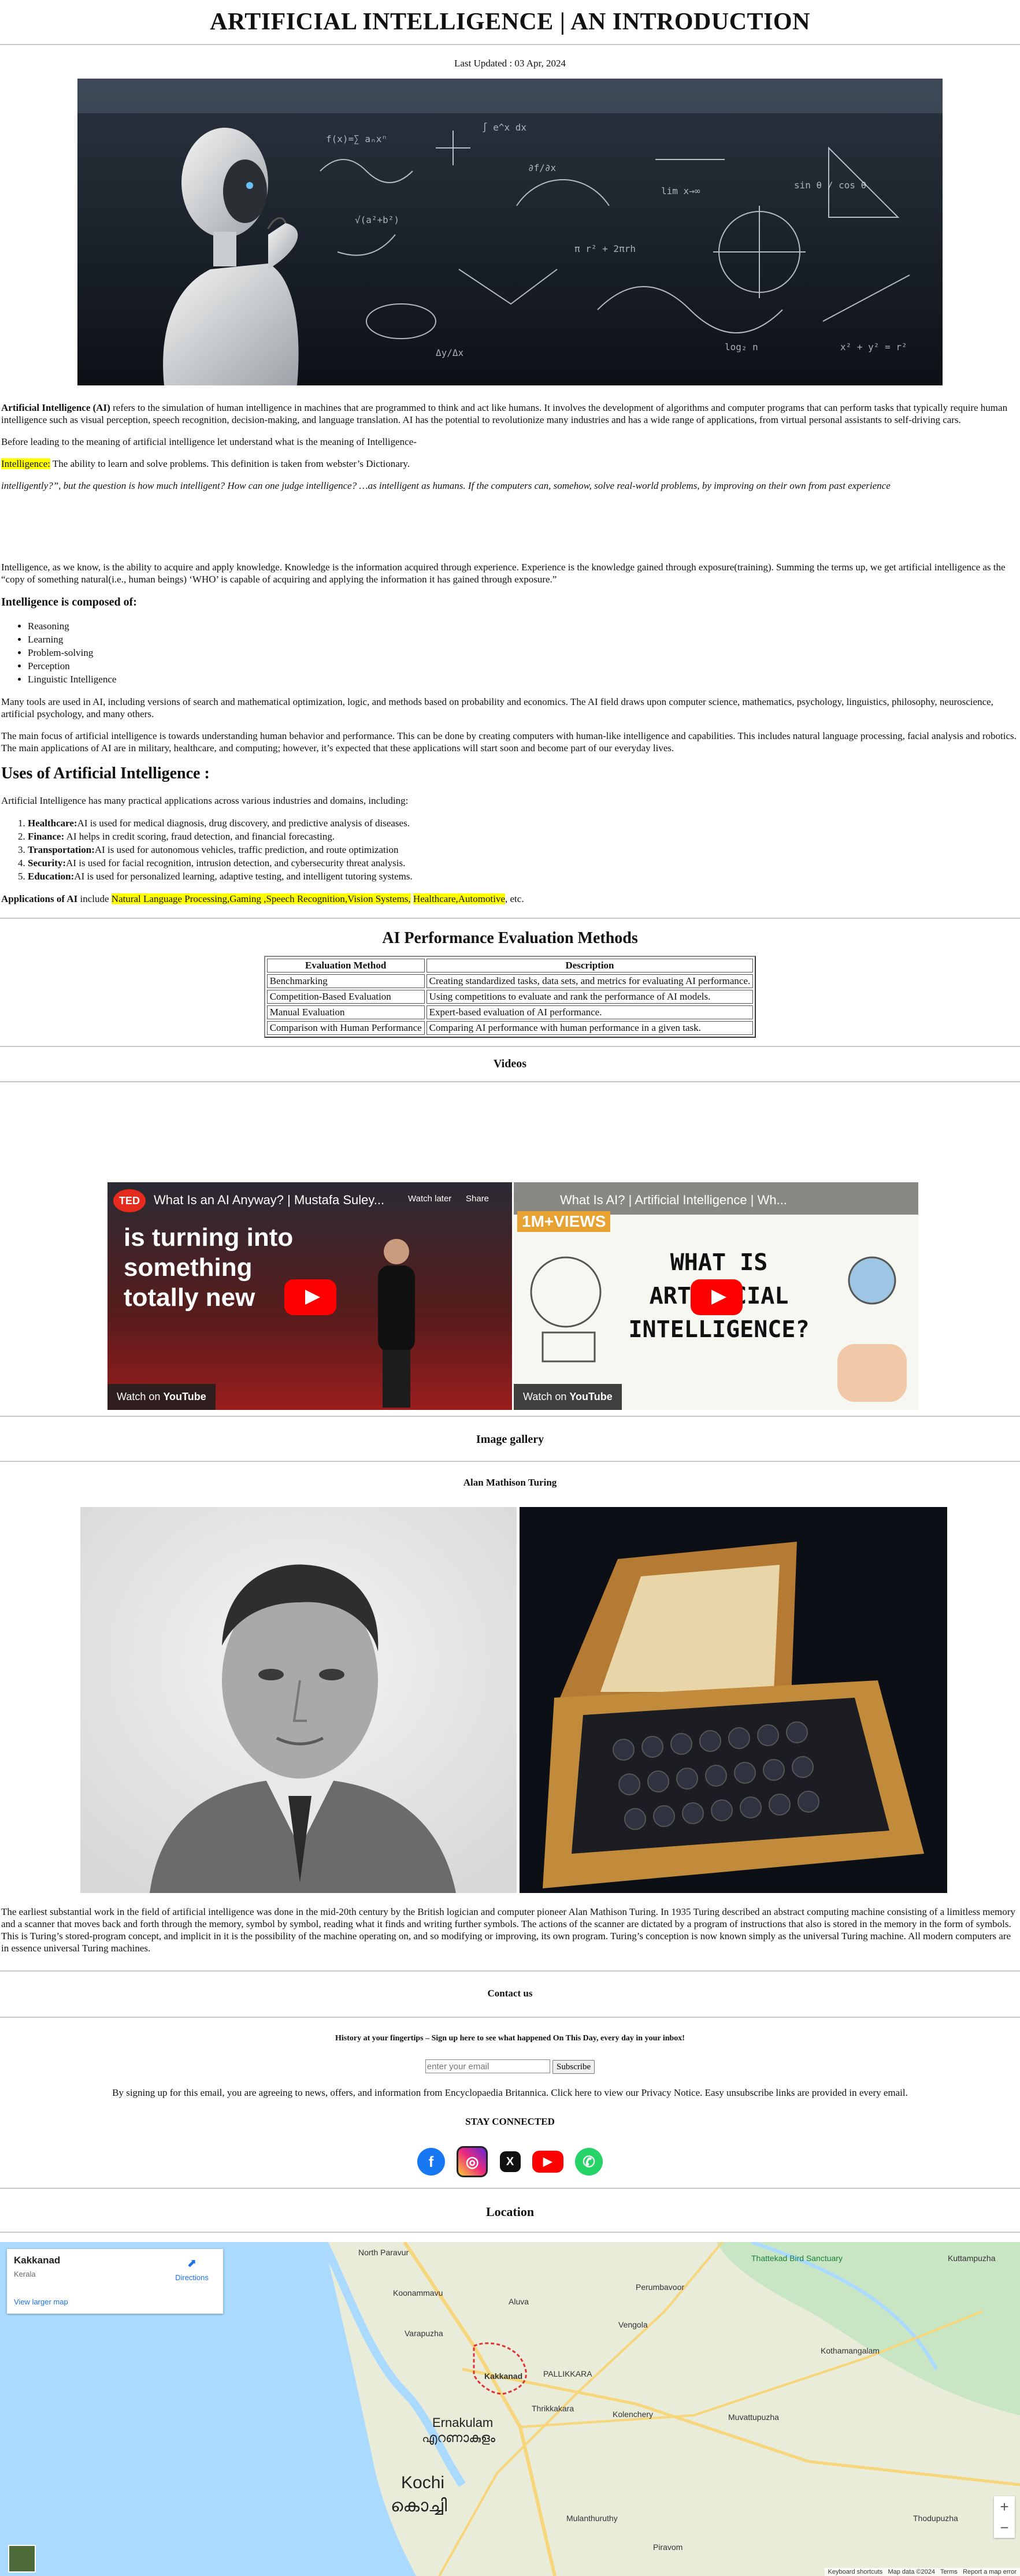 The width and height of the screenshot is (1020, 2576). Describe the element at coordinates (553, 2408) in the screenshot. I see `map-label: Thrikkakara` at that location.